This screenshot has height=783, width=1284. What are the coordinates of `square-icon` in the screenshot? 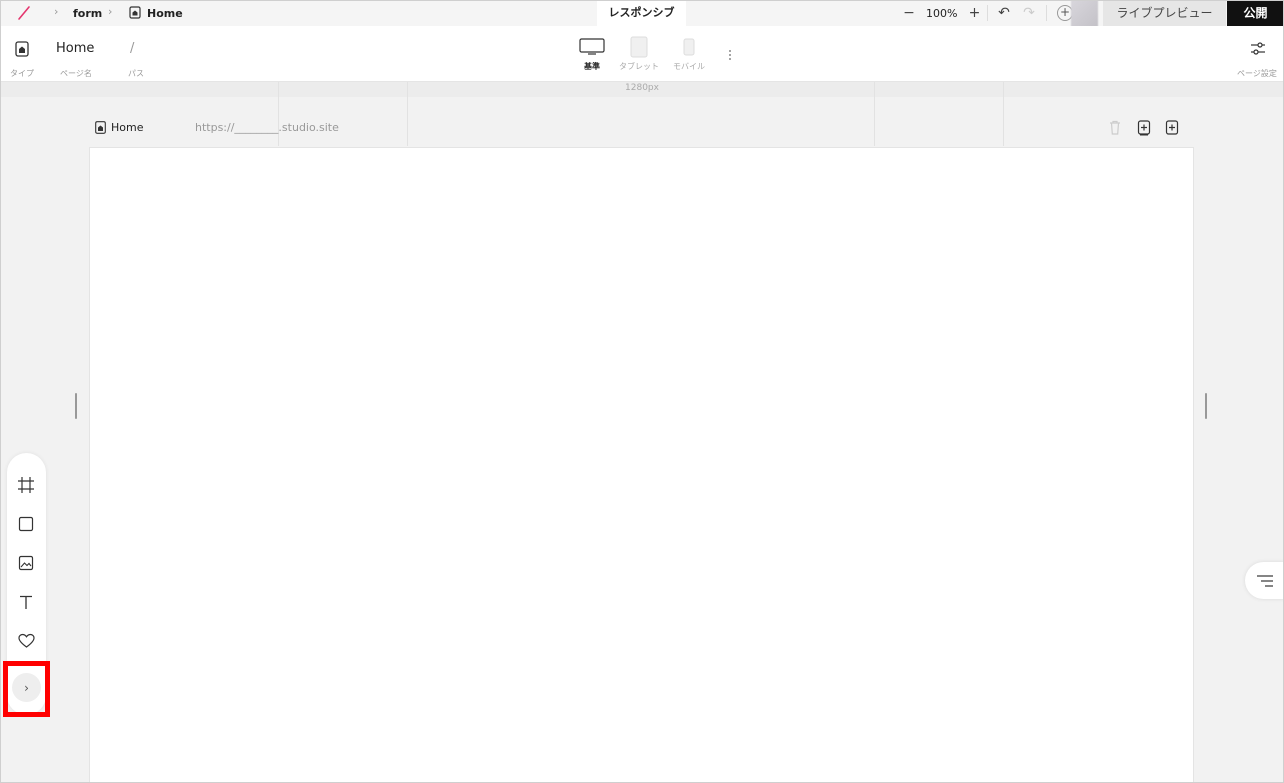 It's located at (26, 524).